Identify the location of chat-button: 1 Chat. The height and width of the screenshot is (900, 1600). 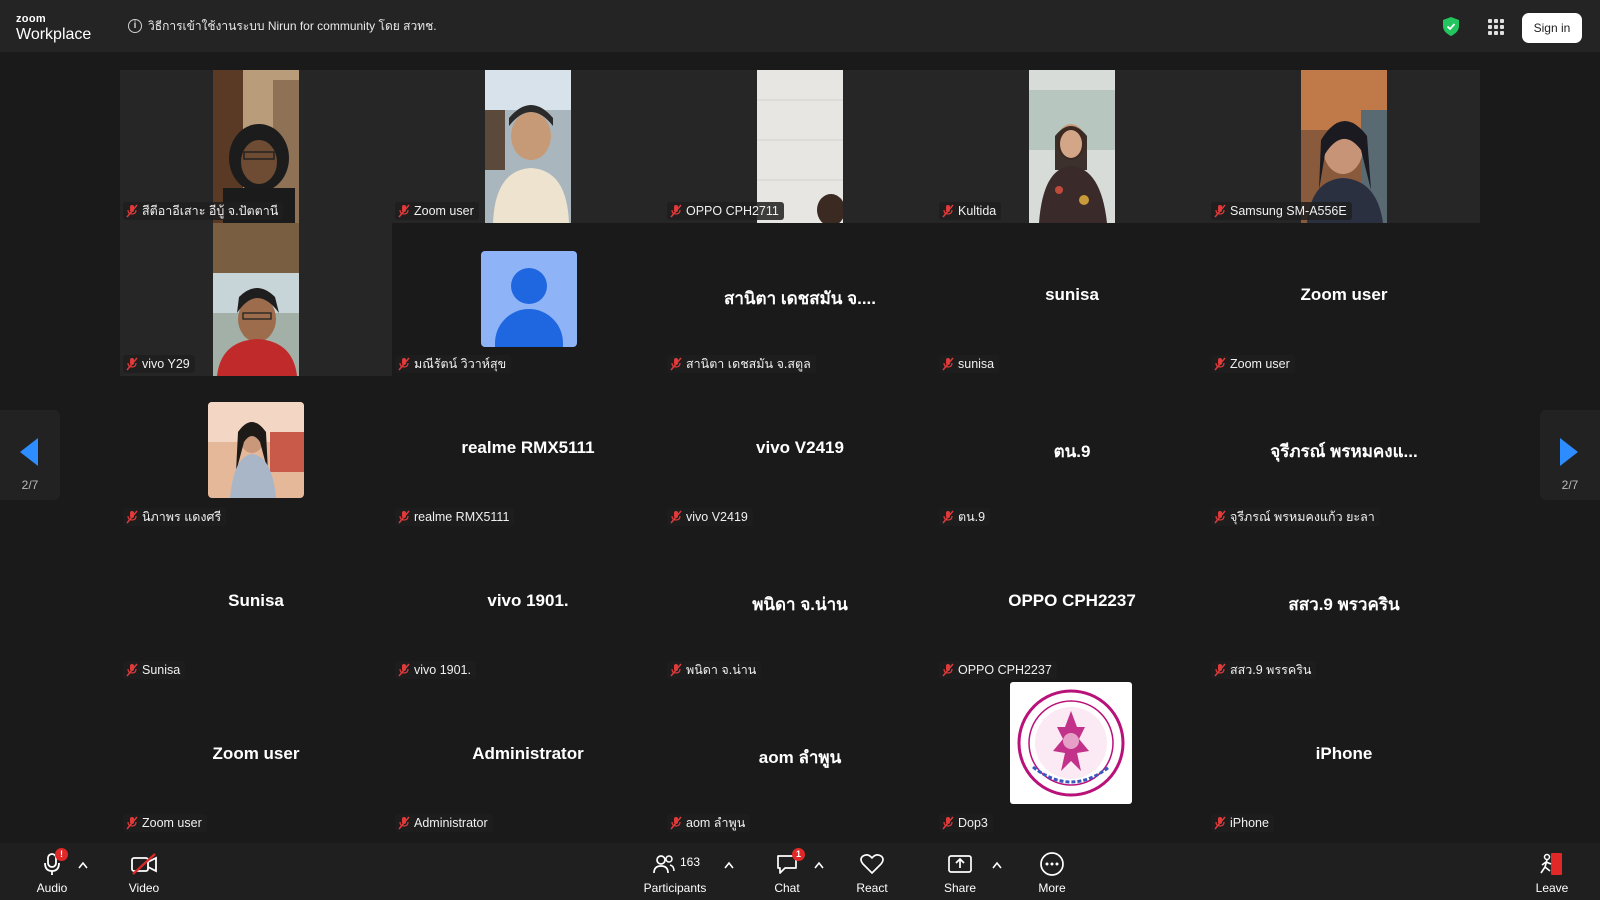
(787, 871).